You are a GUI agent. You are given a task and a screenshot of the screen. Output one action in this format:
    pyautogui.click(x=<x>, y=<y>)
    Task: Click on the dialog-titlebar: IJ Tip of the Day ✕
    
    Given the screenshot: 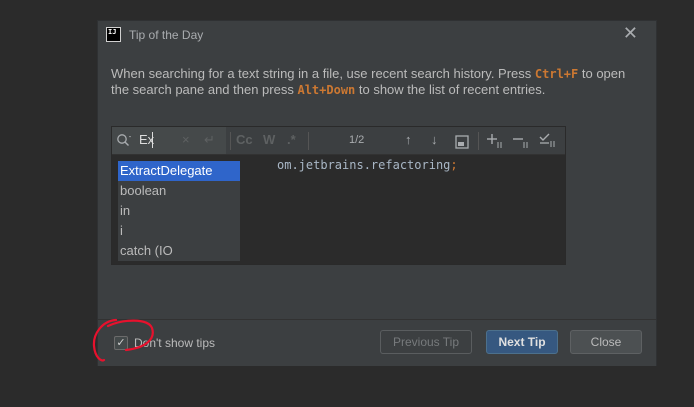 What is the action you would take?
    pyautogui.click(x=377, y=35)
    